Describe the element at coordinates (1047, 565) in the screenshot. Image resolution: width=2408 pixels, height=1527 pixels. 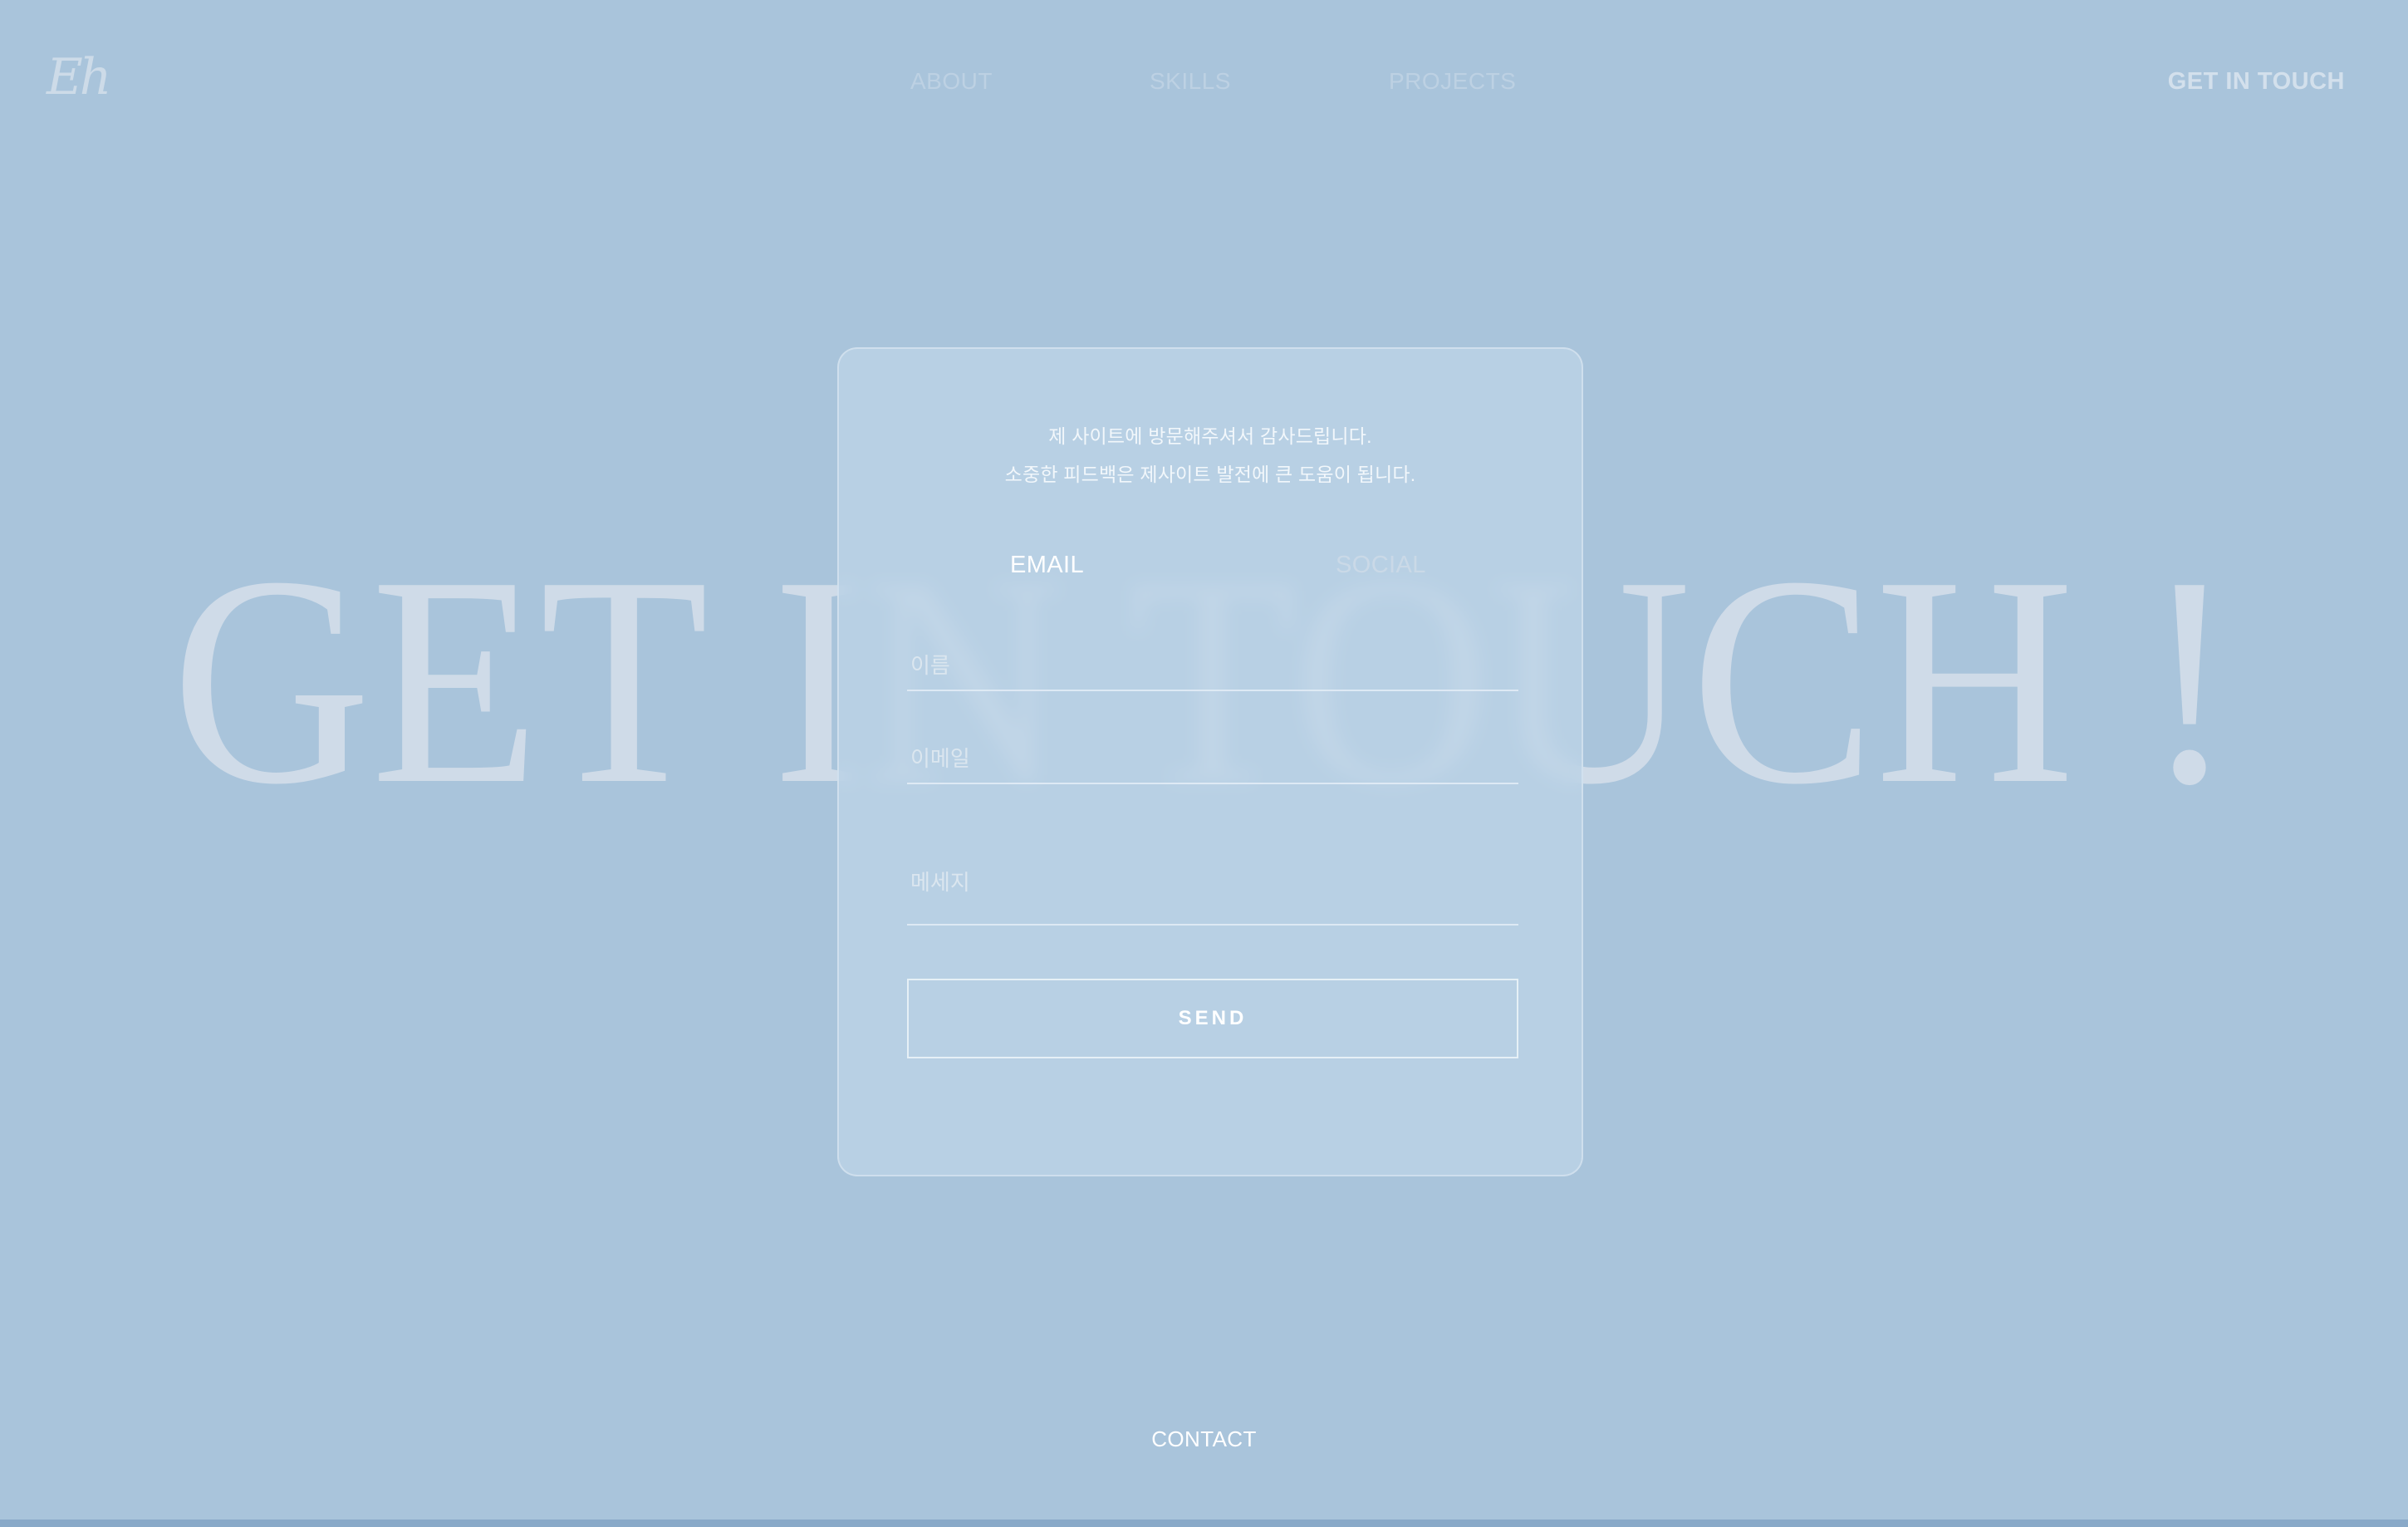
I see `tab-email: EMAIL` at that location.